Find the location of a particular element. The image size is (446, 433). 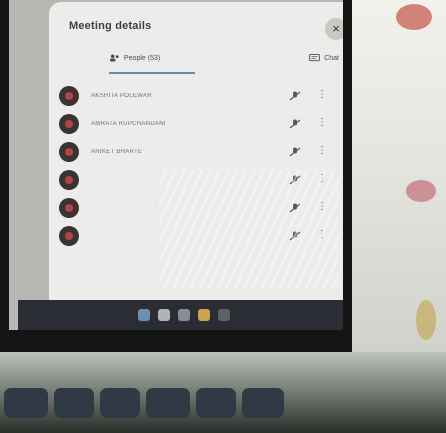

participant-name: AKSHITA POLEWAR is located at coordinates (121, 96).